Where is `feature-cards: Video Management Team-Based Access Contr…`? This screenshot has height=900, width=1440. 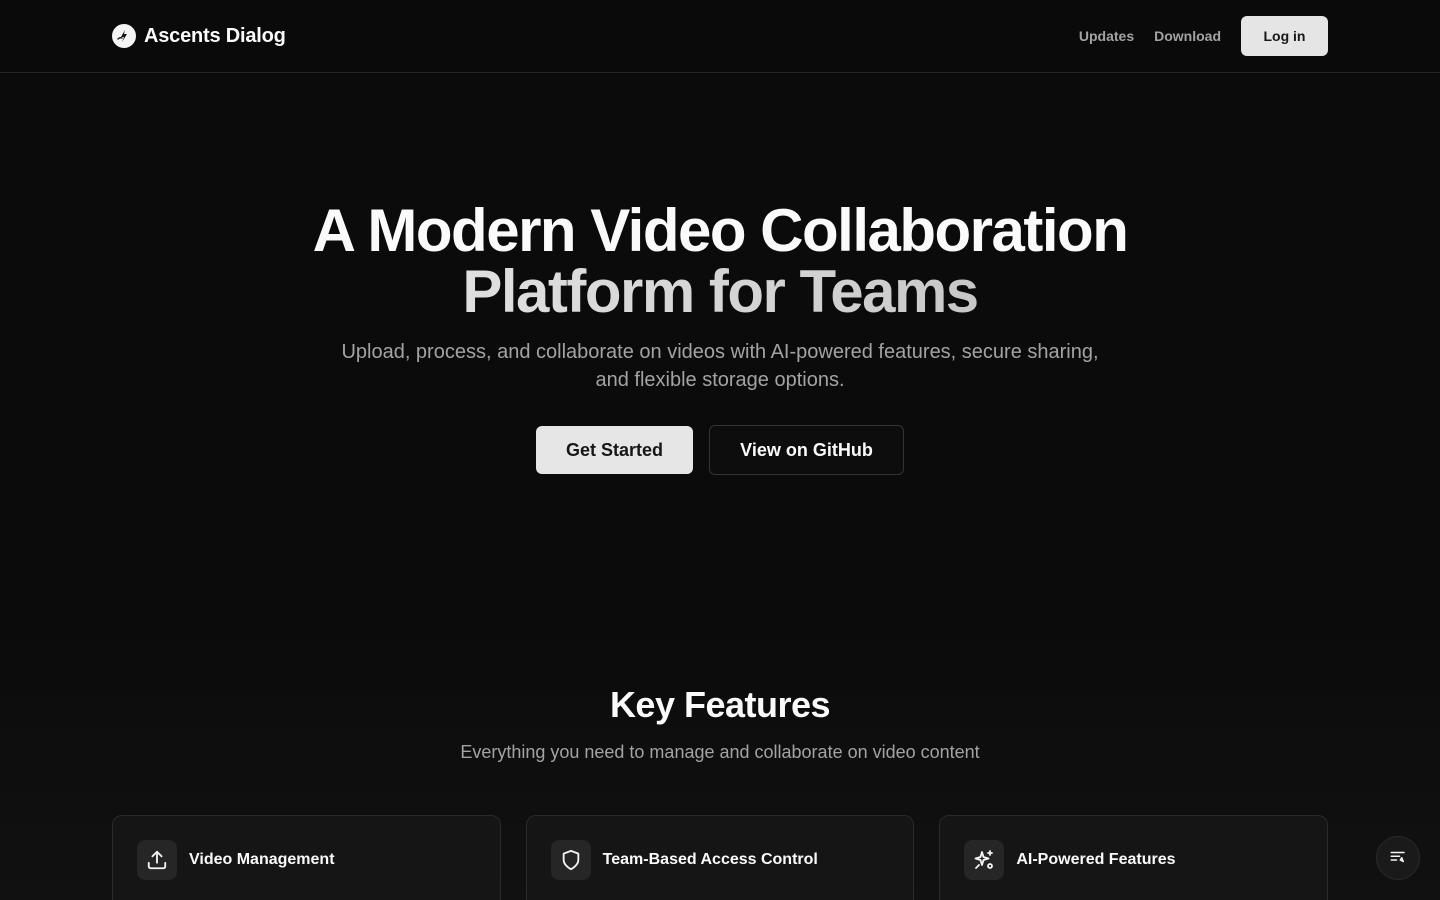
feature-cards: Video Management Team-Based Access Contr… is located at coordinates (720, 857).